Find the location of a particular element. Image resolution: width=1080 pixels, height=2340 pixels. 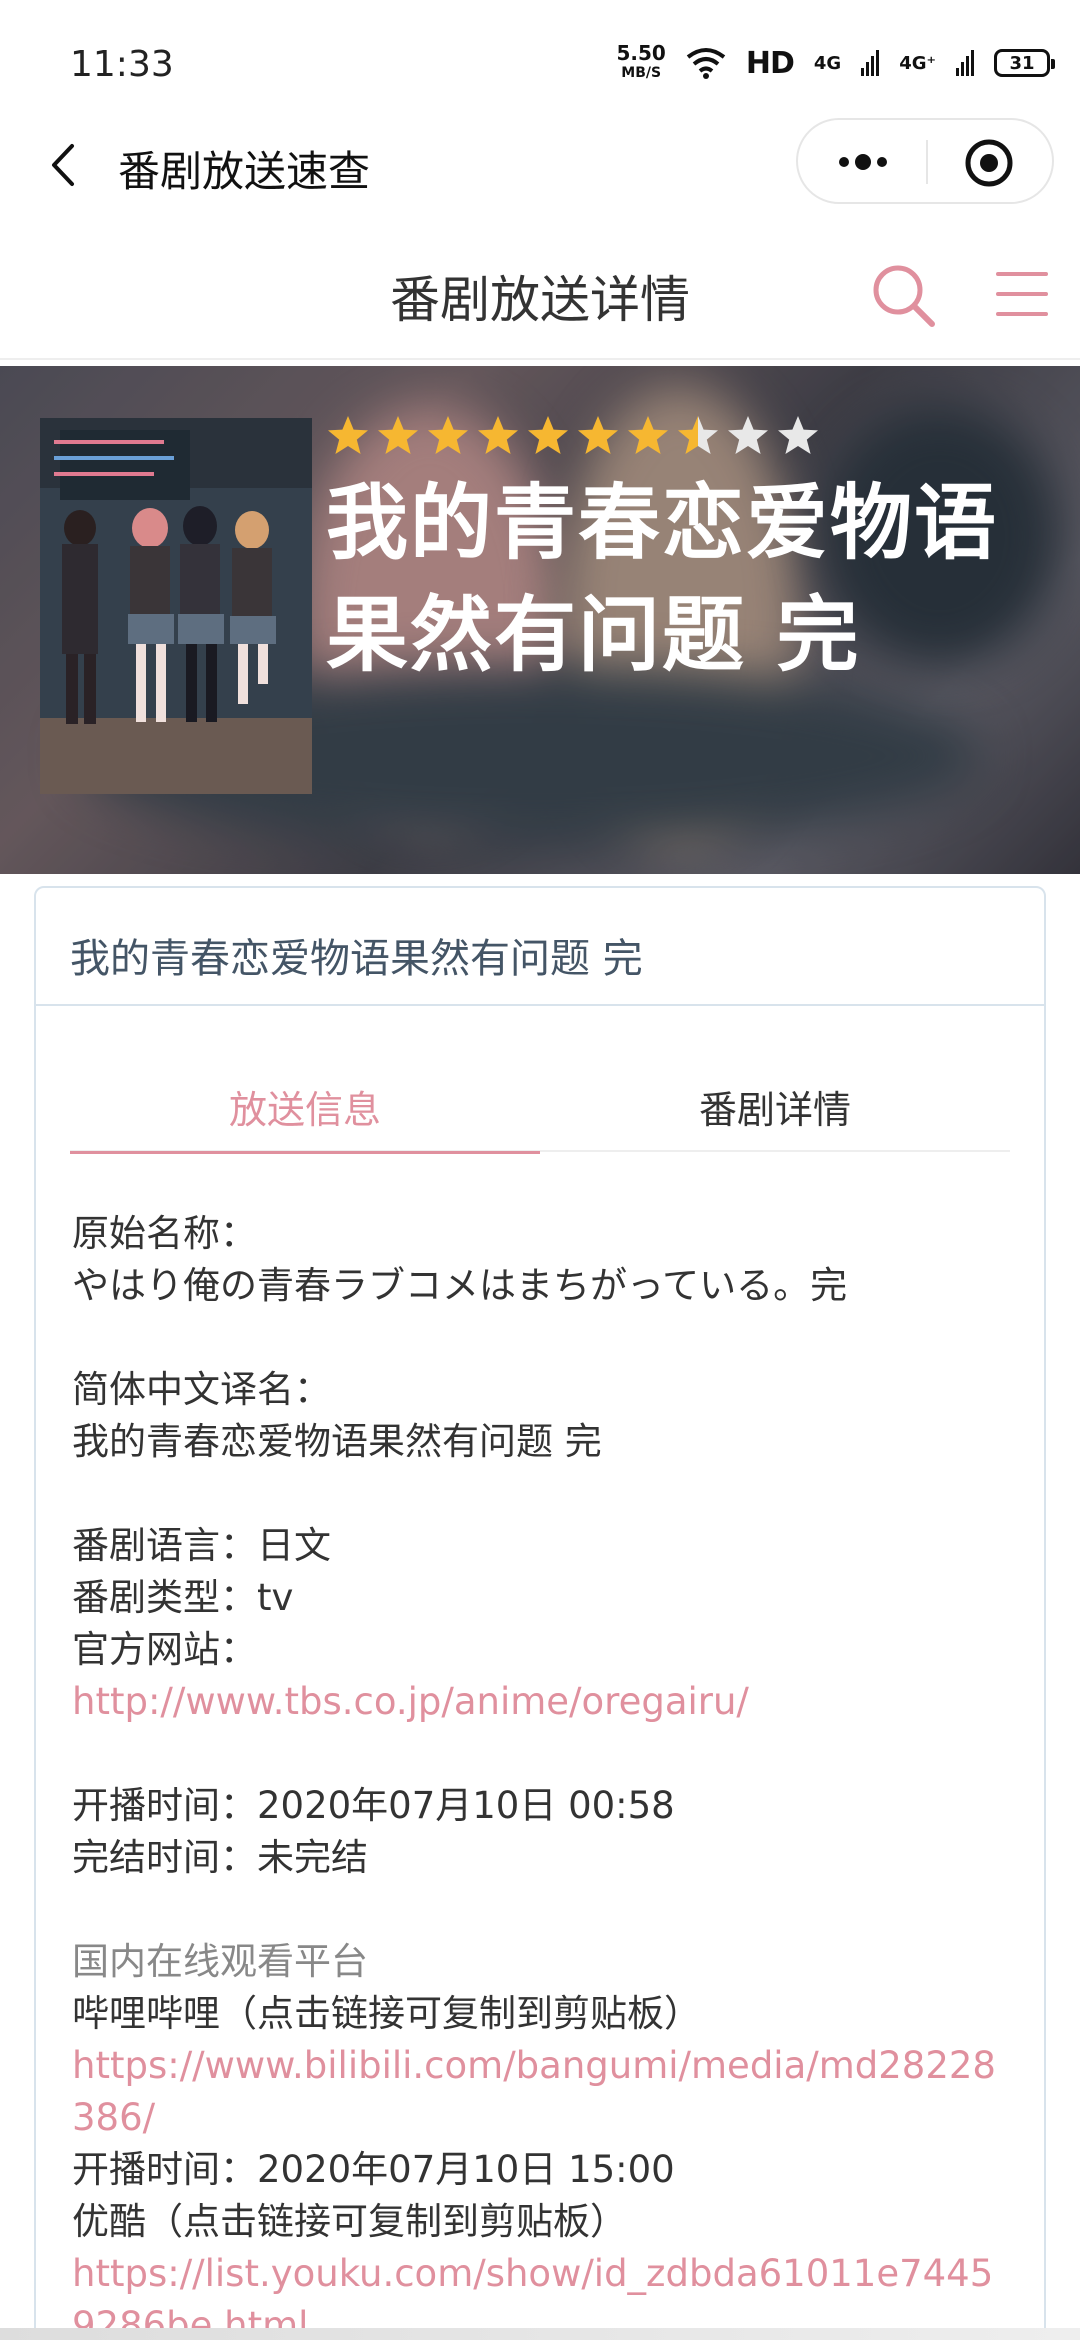

tab-bar: 放送信息 番剧详情 is located at coordinates (540, 1111).